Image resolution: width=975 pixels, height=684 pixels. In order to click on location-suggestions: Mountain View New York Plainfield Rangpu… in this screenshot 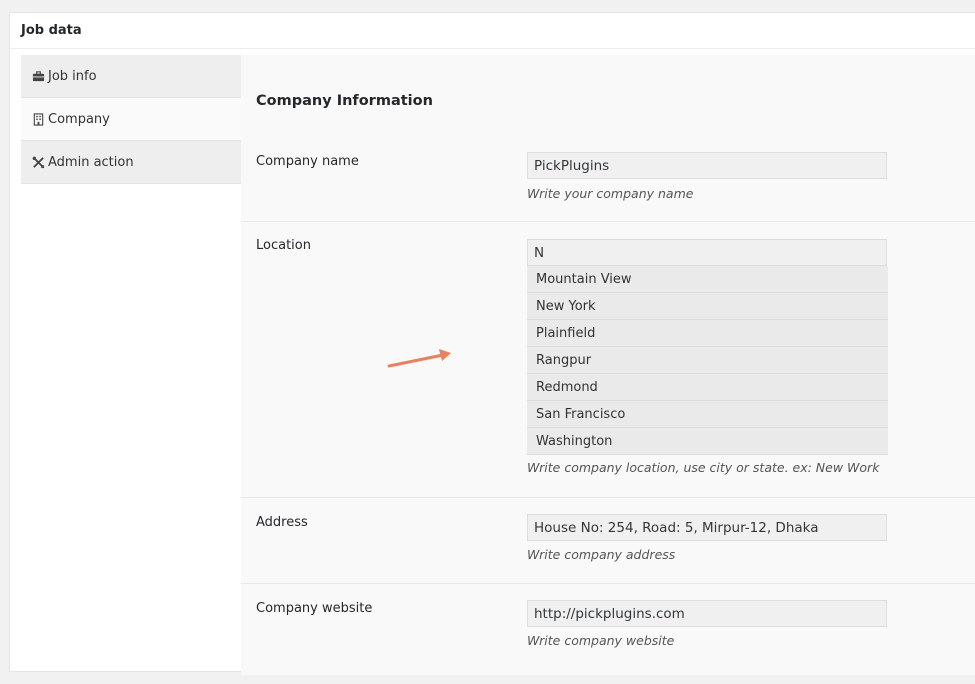, I will do `click(707, 360)`.